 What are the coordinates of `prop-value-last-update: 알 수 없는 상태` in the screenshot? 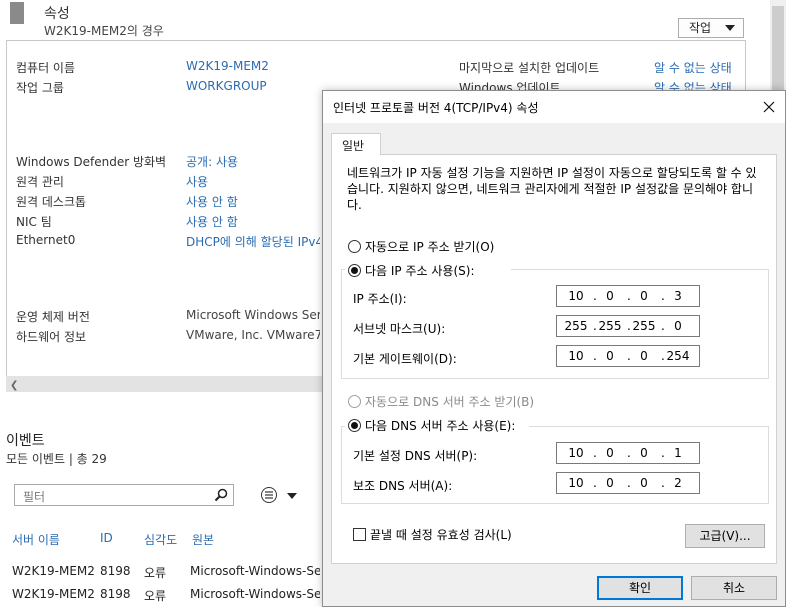 It's located at (693, 67).